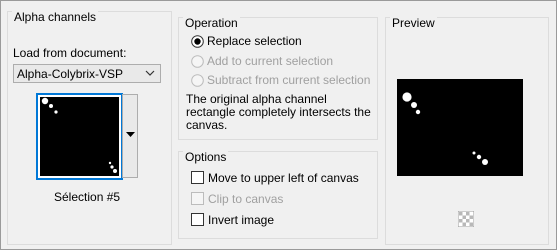  I want to click on operation-info-line-3: canvas., so click(207, 125).